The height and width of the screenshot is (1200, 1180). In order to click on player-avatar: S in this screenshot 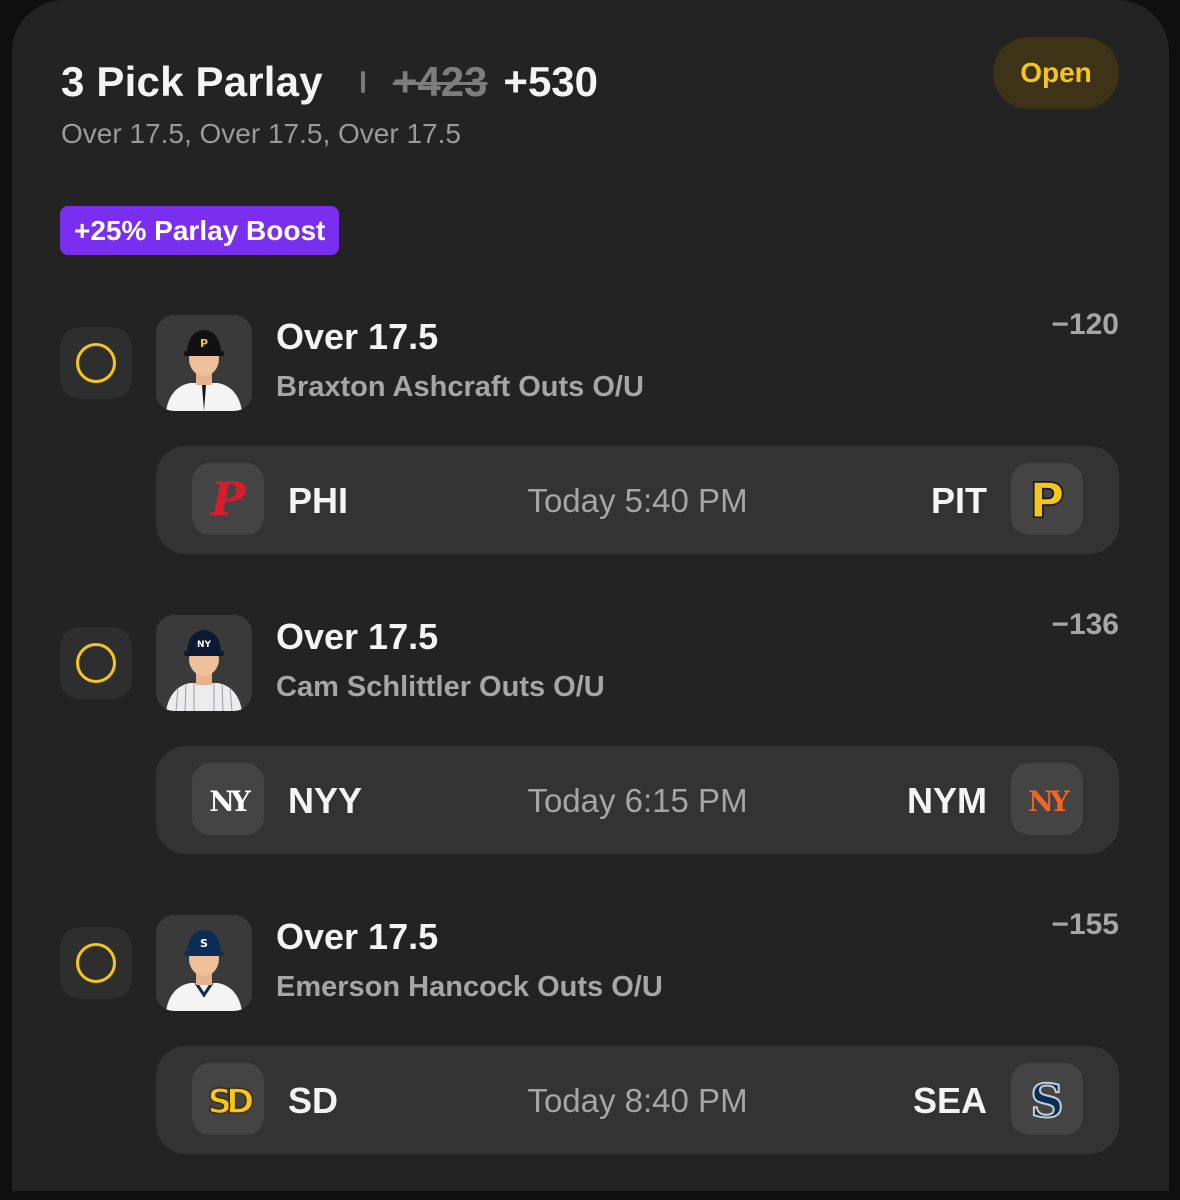, I will do `click(204, 963)`.